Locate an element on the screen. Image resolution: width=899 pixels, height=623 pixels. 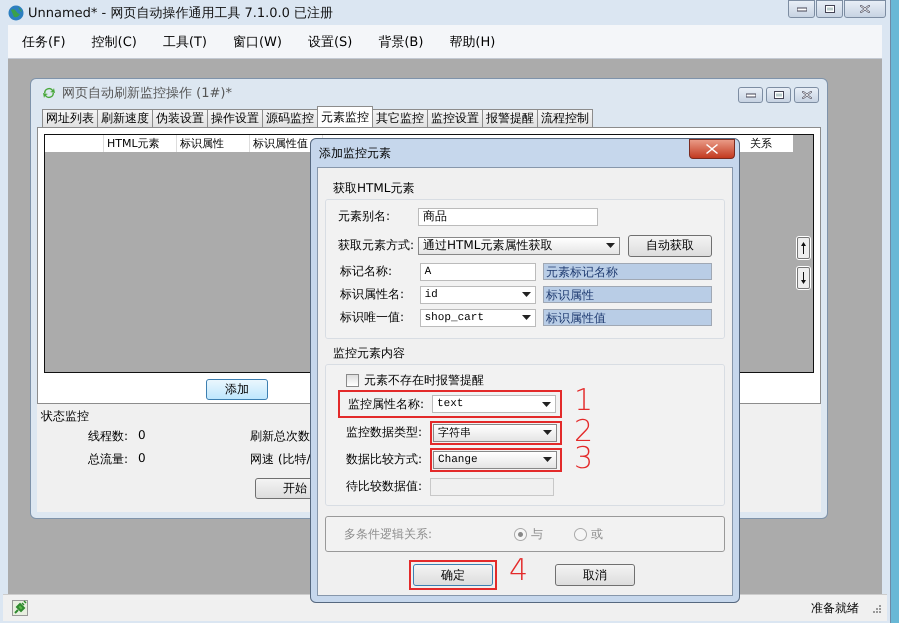
window-title: Unnamed* - 网页自动操作通用工具 7.1.0.0 已注册 is located at coordinates (181, 13).